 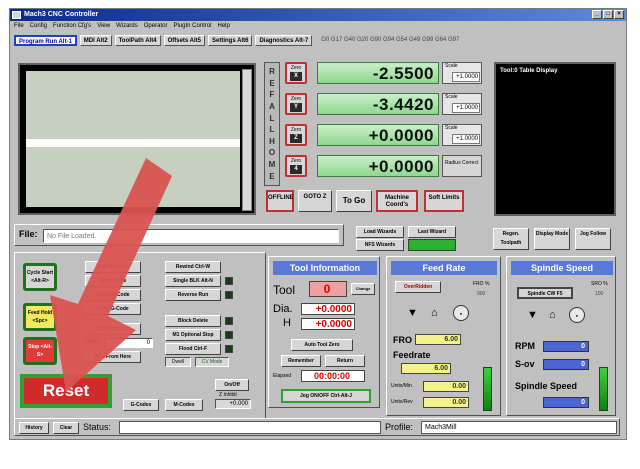 I want to click on load-gcode-button: Load G-Code, so click(x=113, y=309).